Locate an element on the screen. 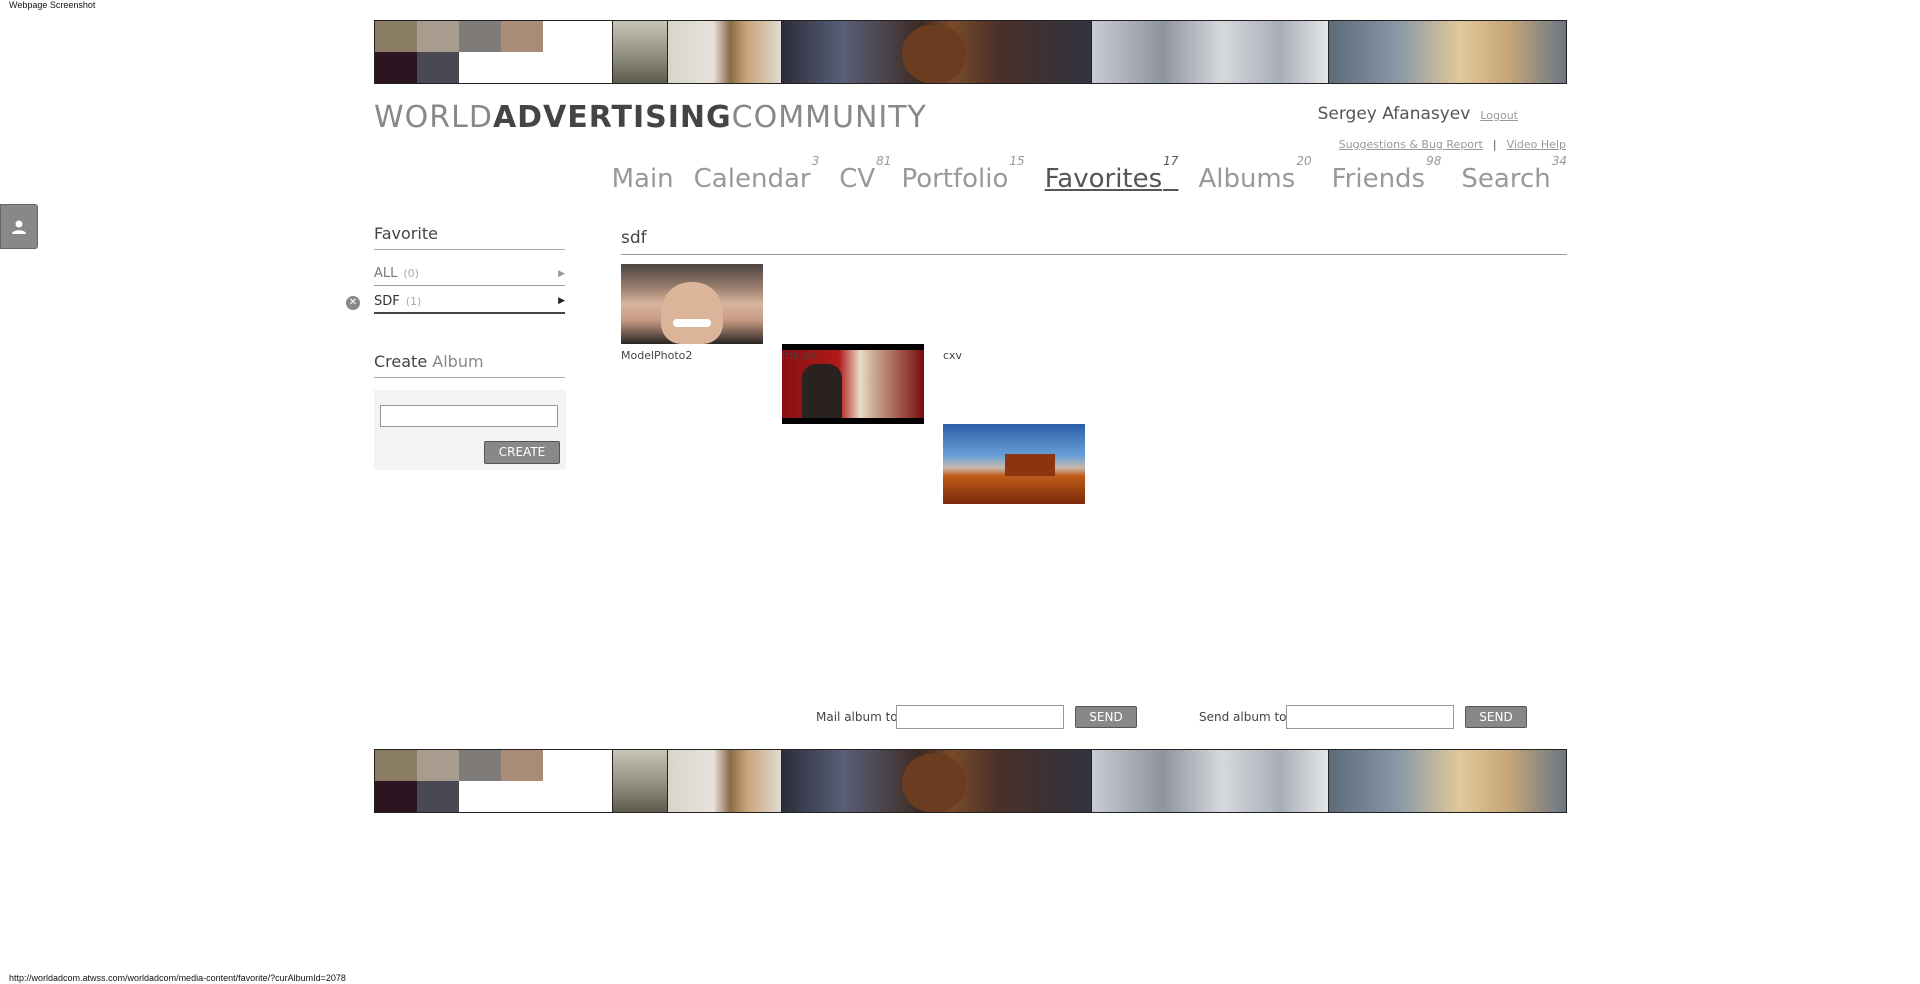 The image size is (1920, 984). nav-label: Search is located at coordinates (1506, 179).